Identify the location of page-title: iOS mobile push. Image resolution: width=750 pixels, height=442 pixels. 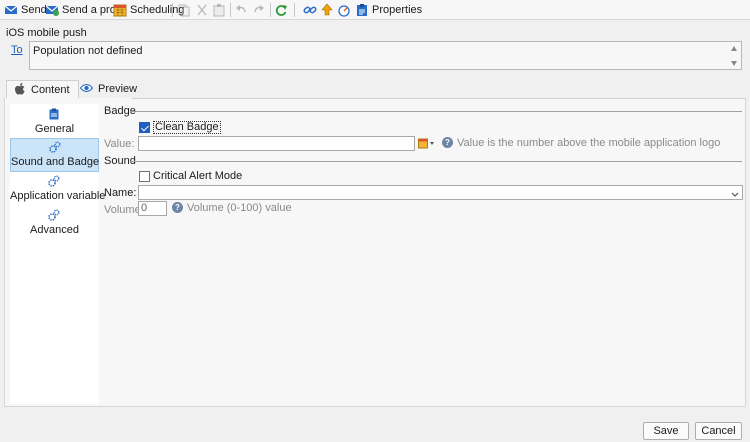
(46, 33).